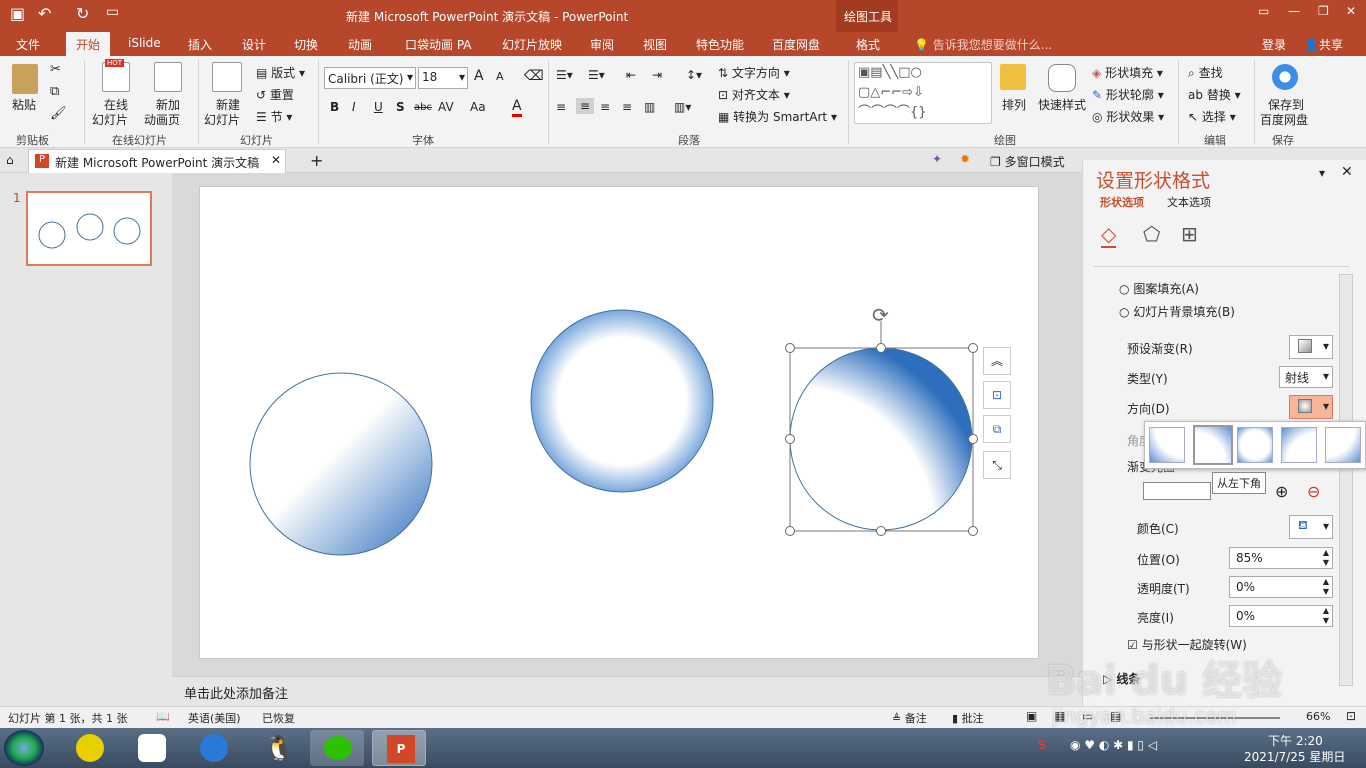 The width and height of the screenshot is (1366, 768). What do you see at coordinates (316, 160) in the screenshot?
I see `new-tab-icon: +` at bounding box center [316, 160].